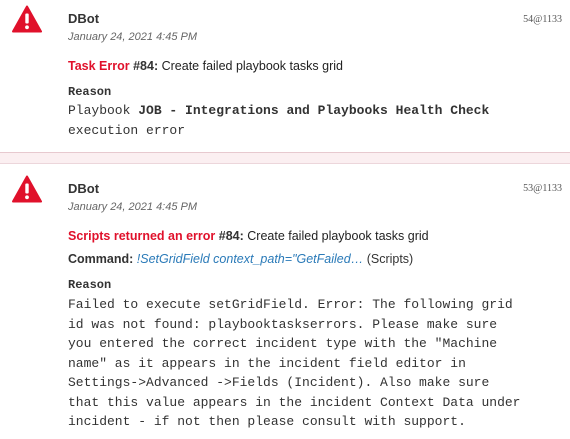 This screenshot has width=570, height=439. I want to click on entry-id: 54@1133, so click(542, 19).